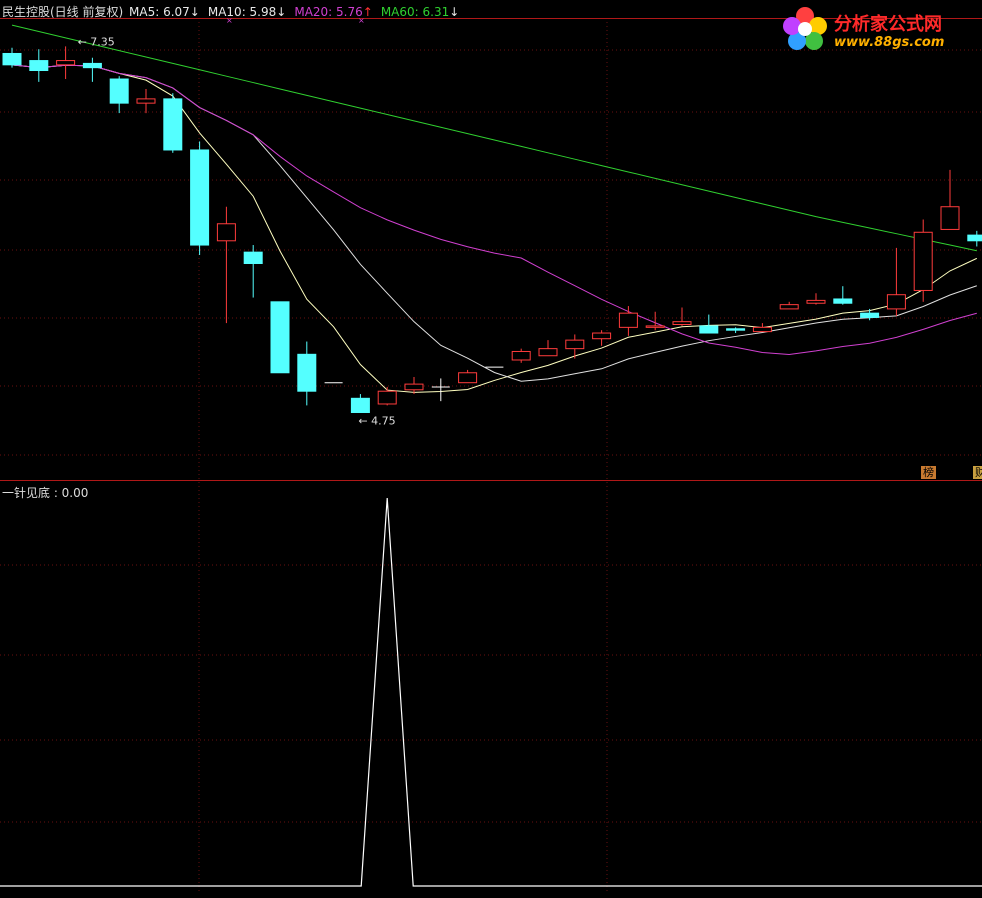 This screenshot has width=982, height=898. What do you see at coordinates (333, 12) in the screenshot?
I see `ma-legend-item: MA20: 5.76↑` at bounding box center [333, 12].